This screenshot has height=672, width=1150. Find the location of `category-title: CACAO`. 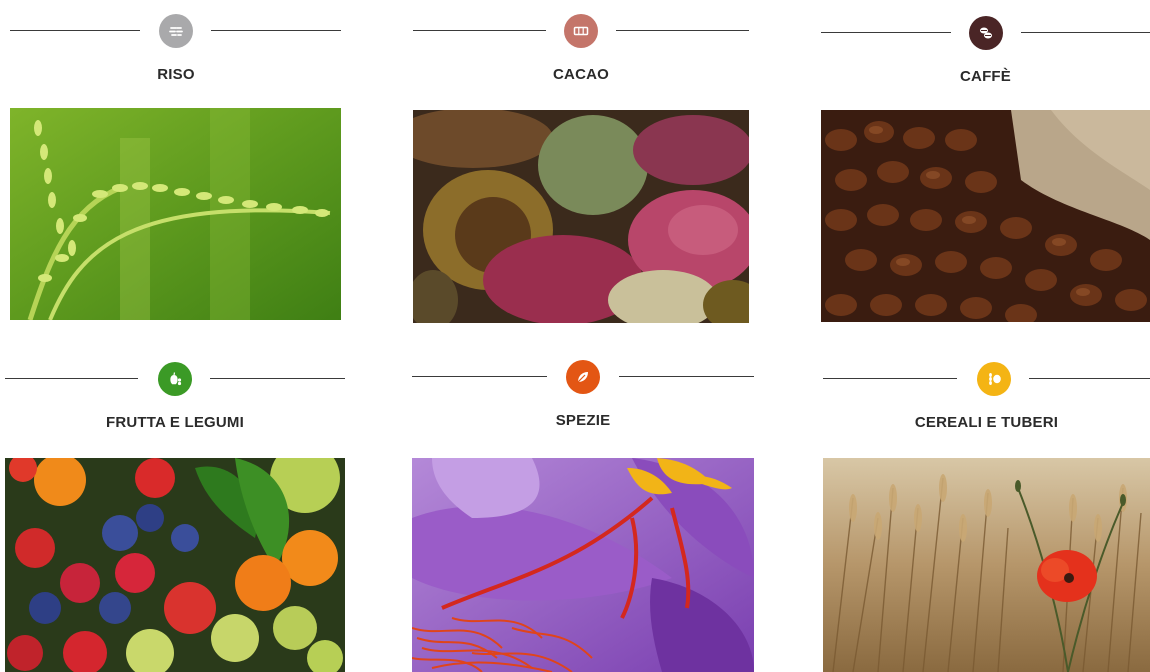

category-title: CACAO is located at coordinates (581, 74).